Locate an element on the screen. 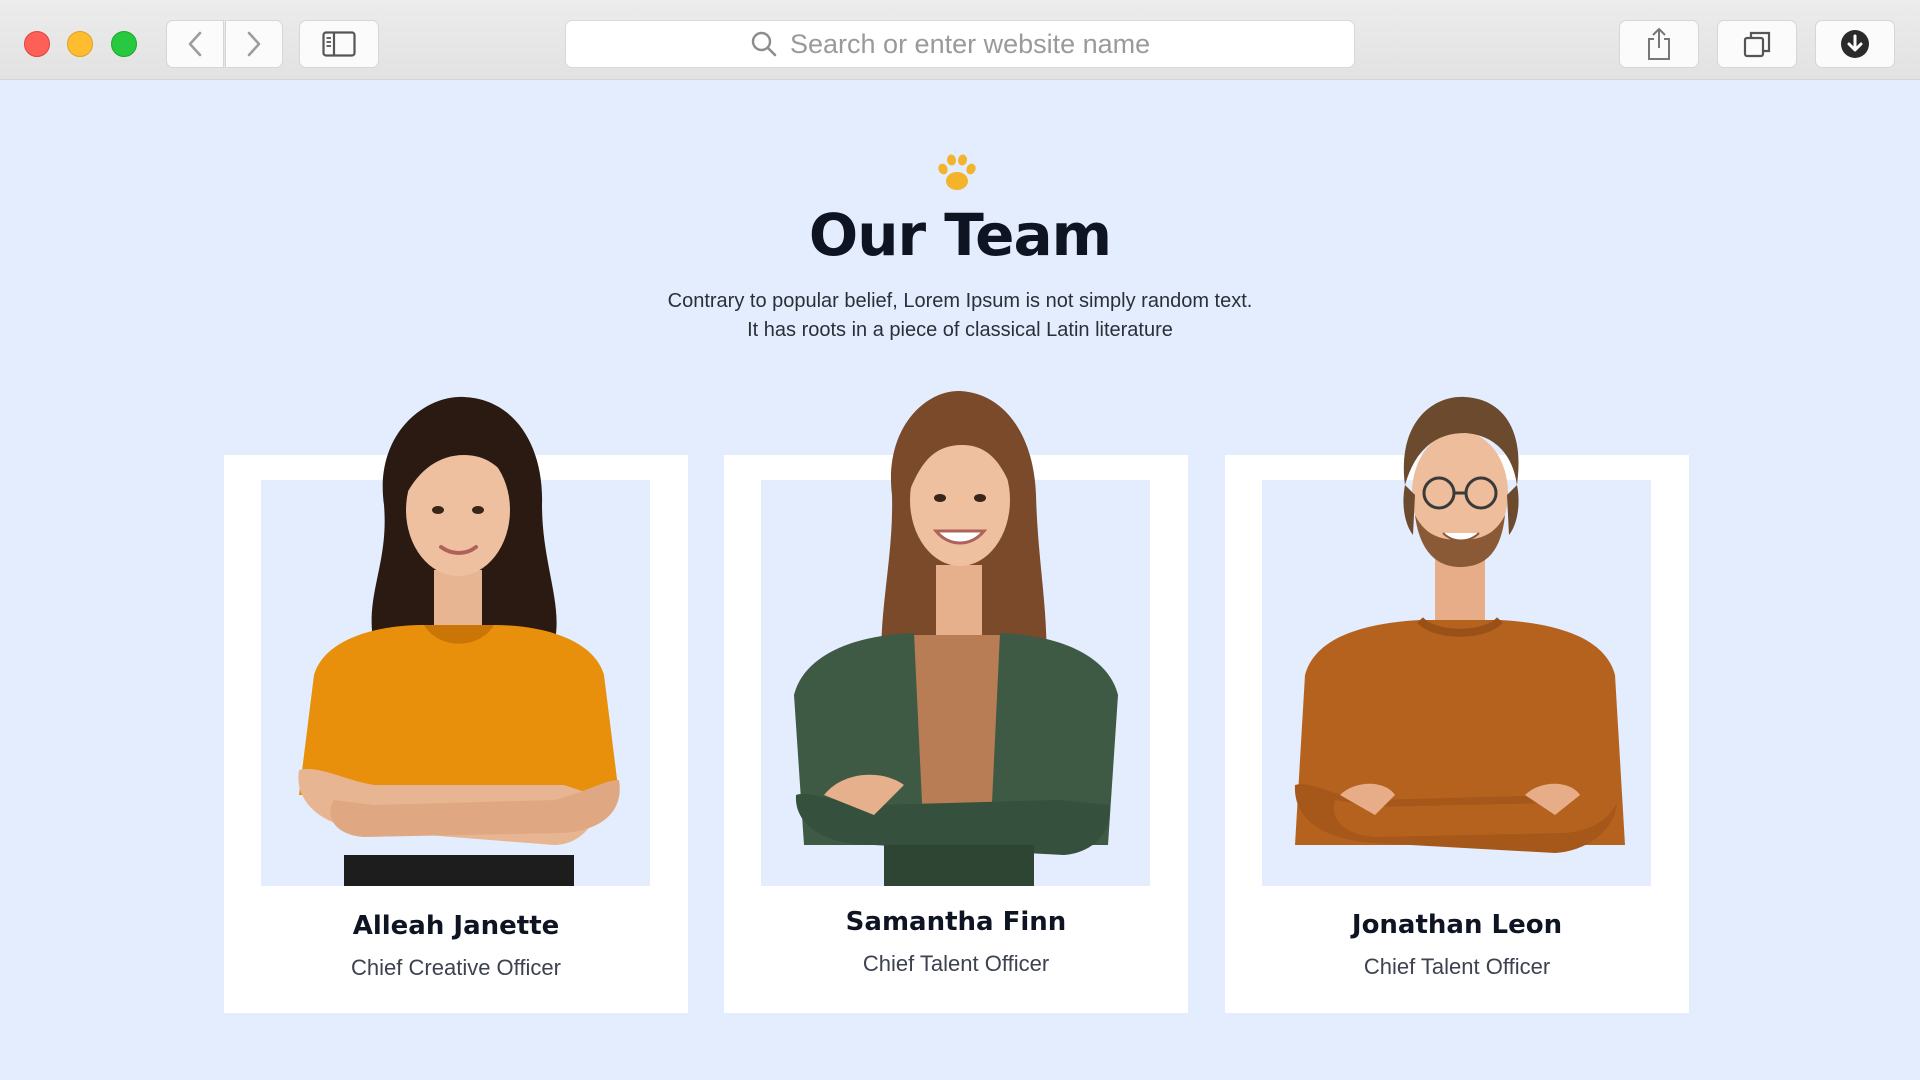  team-card: Samantha Finn Chief Talent Officer is located at coordinates (956, 701).